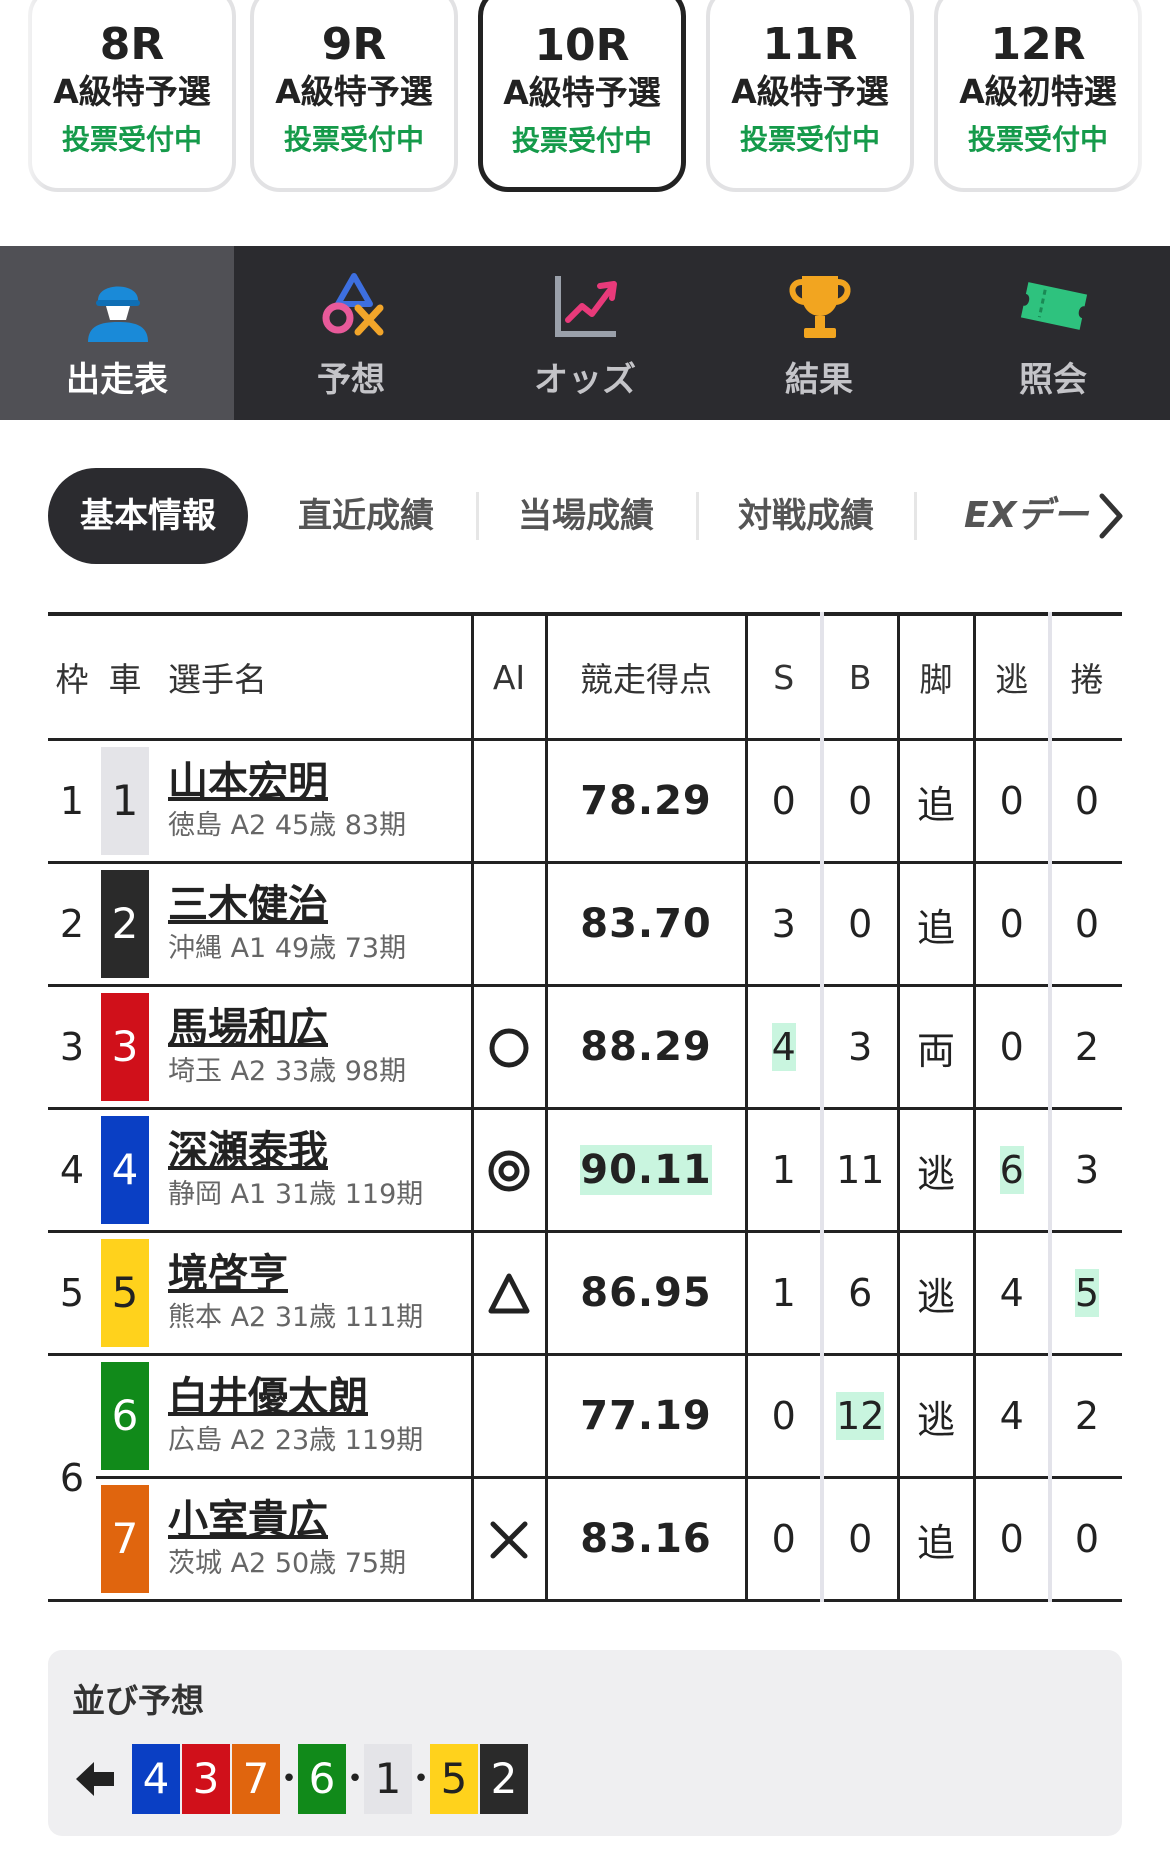  I want to click on player-name-link: 深瀬泰我, so click(319, 1151).